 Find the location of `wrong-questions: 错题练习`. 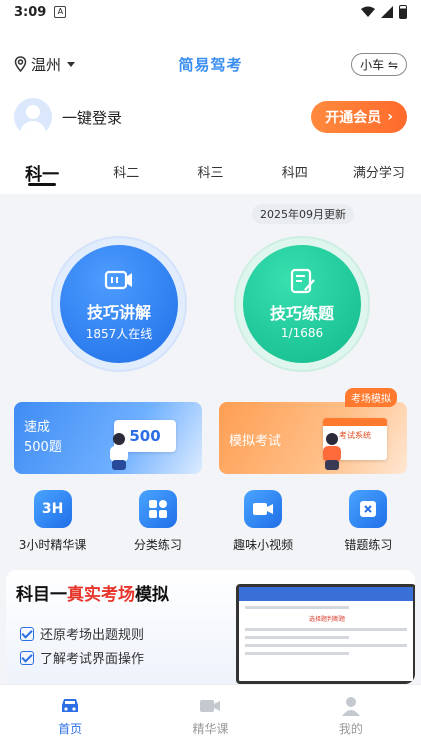

wrong-questions: 错题练习 is located at coordinates (368, 522).